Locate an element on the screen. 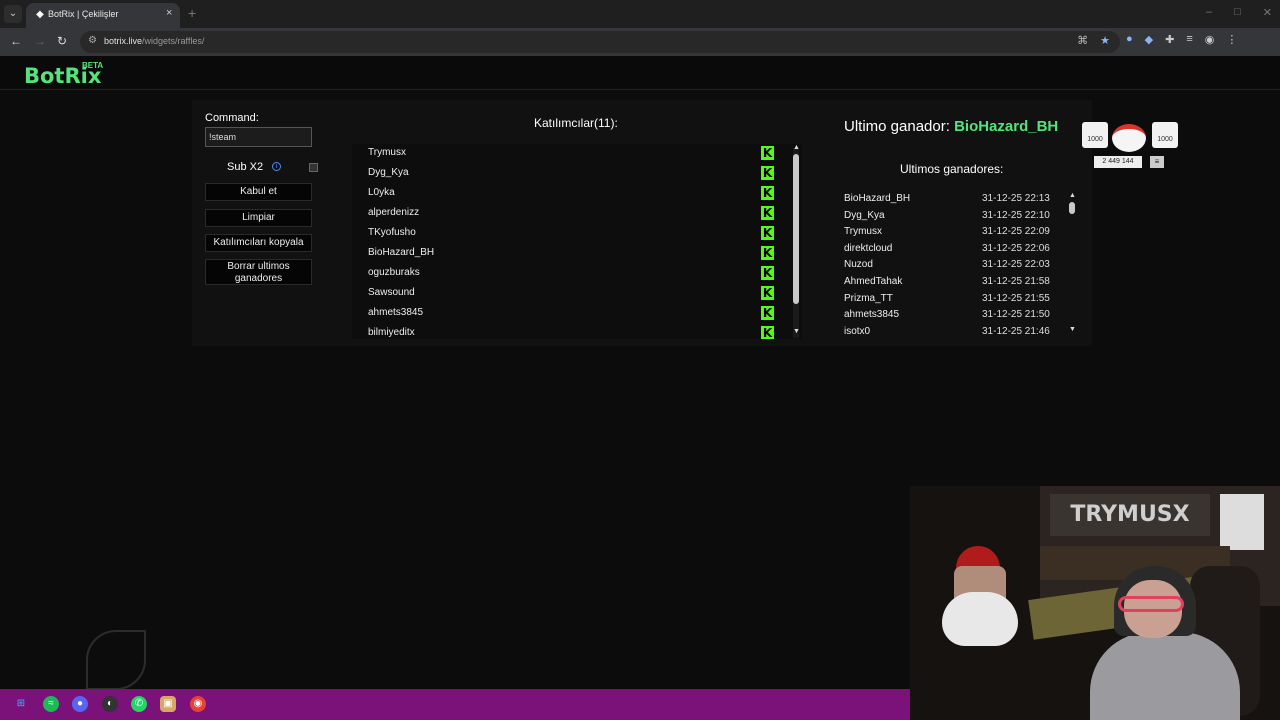  kebab-menu-icon: ⋮ is located at coordinates (1231, 39).